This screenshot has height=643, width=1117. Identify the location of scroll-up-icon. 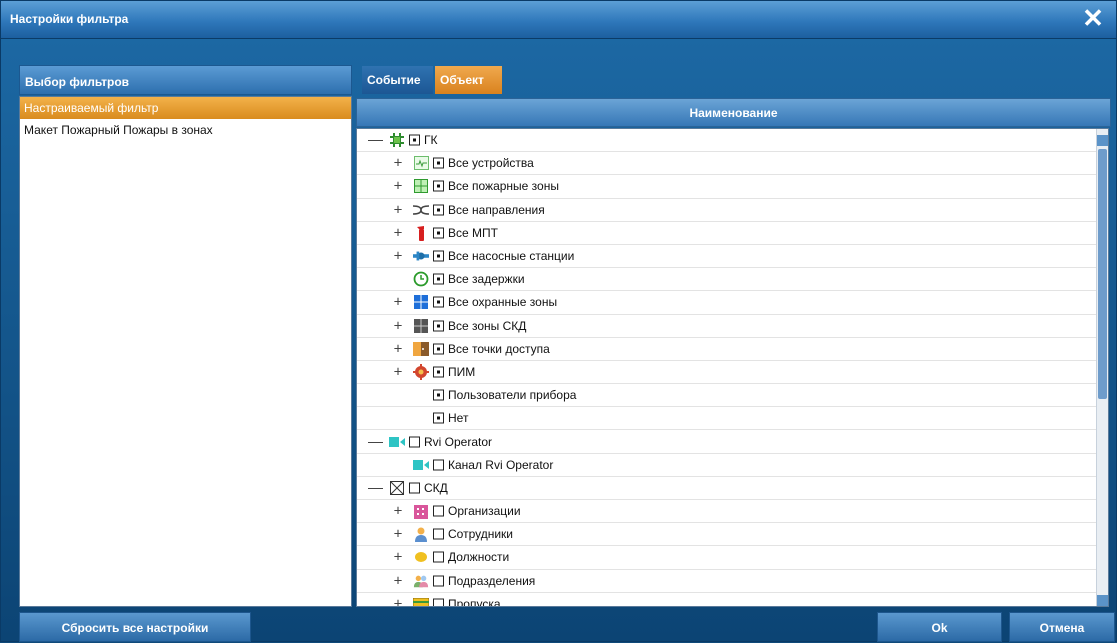
(1102, 140).